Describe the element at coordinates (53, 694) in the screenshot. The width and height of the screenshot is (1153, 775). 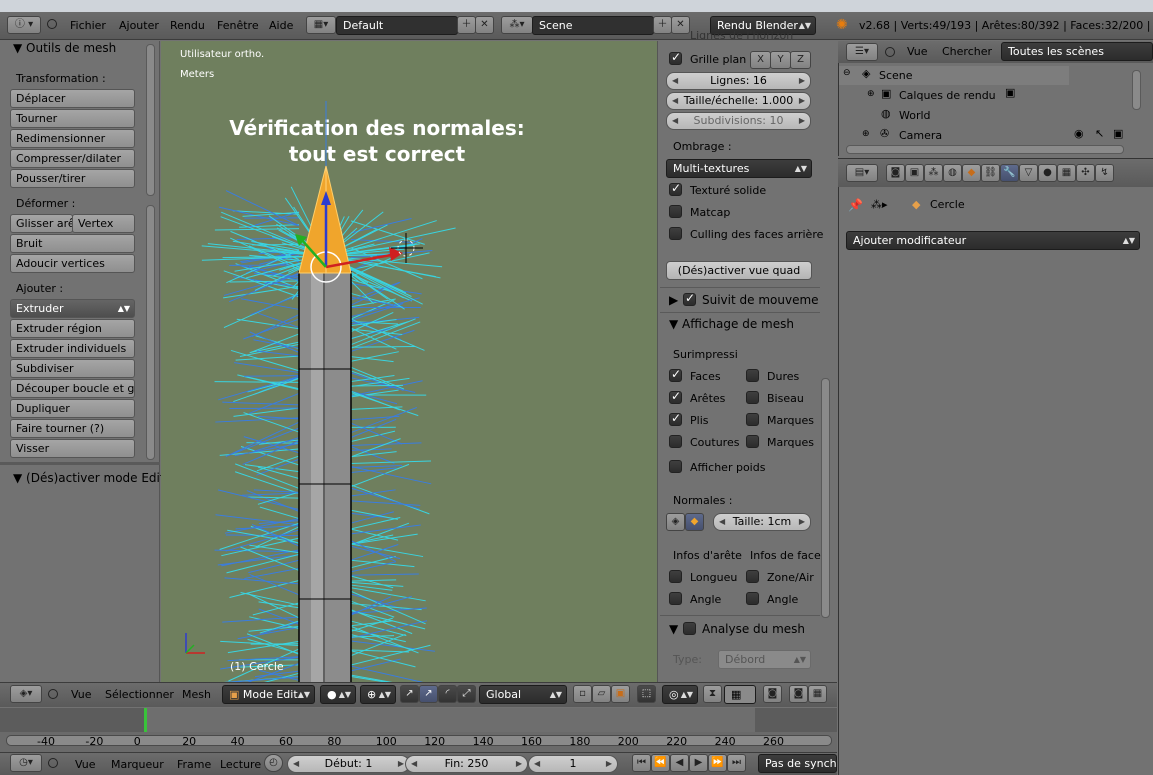
I see `vp-collapse-icon` at that location.